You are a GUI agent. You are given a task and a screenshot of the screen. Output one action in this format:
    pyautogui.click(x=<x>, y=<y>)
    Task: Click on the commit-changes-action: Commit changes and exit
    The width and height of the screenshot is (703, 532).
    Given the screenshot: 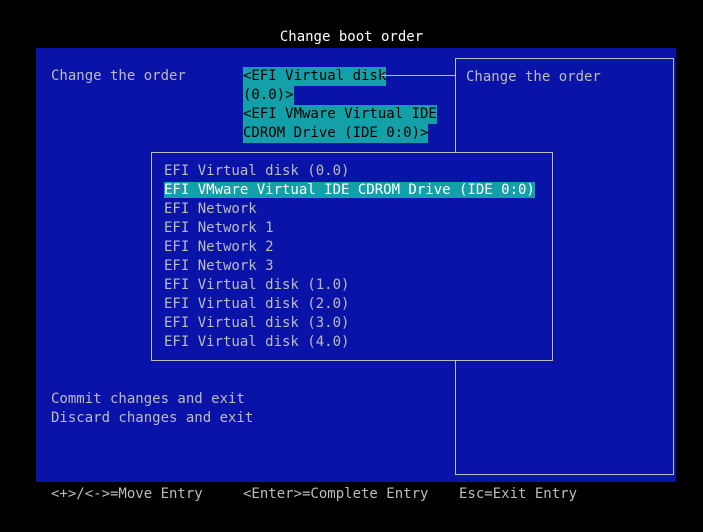 What is the action you would take?
    pyautogui.click(x=152, y=399)
    